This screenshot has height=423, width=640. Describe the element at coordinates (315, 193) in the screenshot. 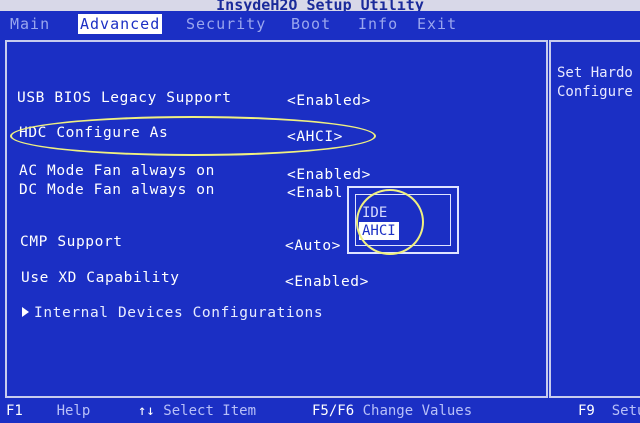

I see `setting-value-dc-fan: <Enabl` at that location.